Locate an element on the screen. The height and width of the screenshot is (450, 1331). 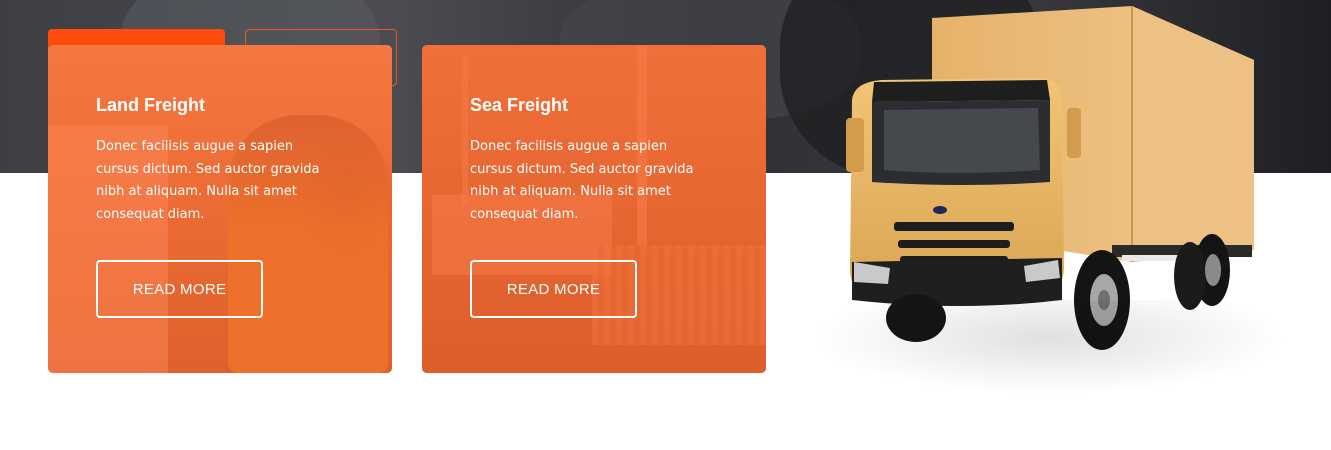
card-title: Sea Freight is located at coordinates (519, 105).